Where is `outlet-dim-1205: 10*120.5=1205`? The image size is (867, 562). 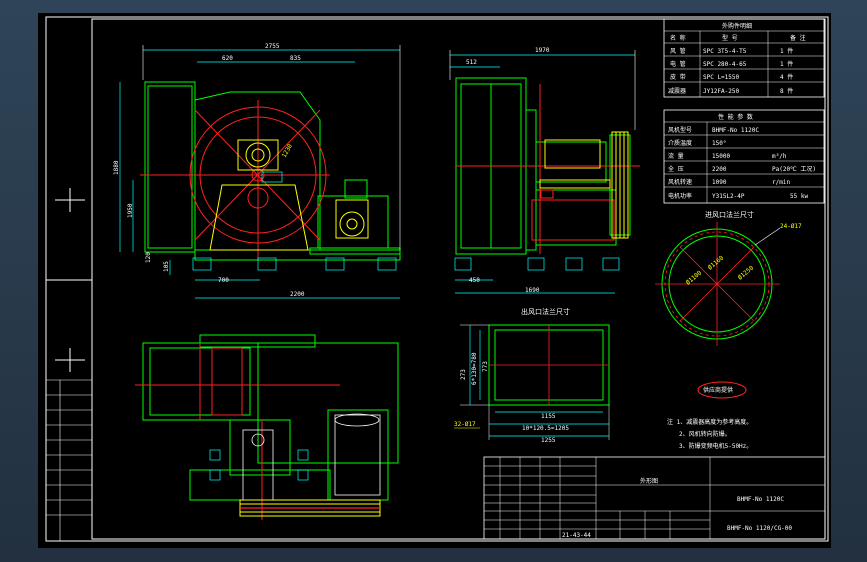
outlet-dim-1205: 10*120.5=1205 is located at coordinates (545, 428).